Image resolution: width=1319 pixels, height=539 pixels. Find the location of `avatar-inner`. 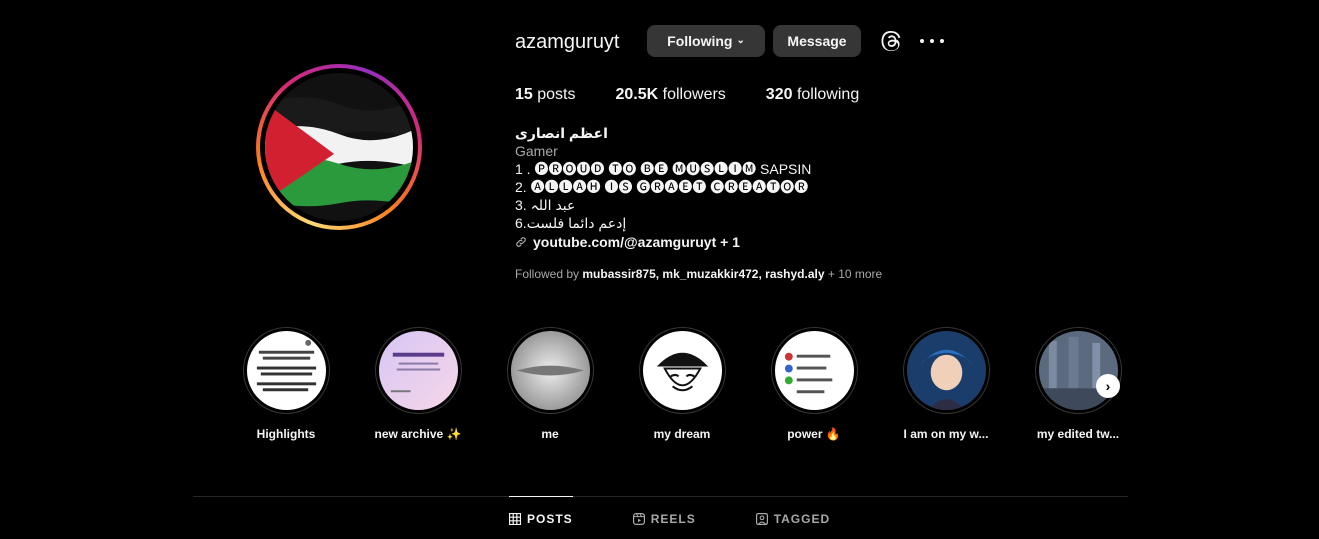

avatar-inner is located at coordinates (339, 147).